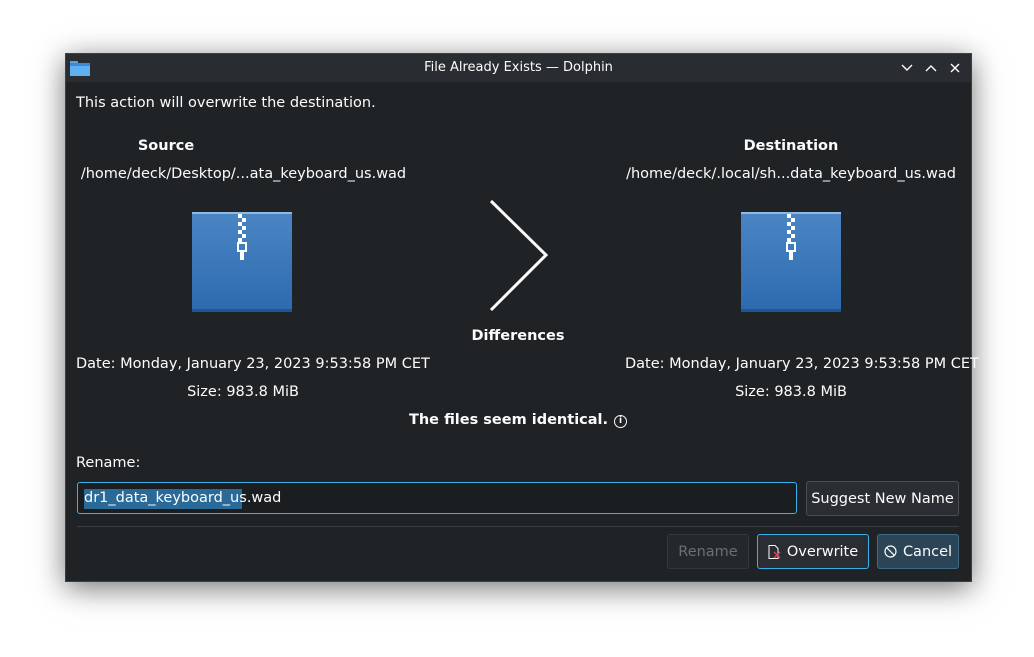 The height and width of the screenshot is (657, 1034). Describe the element at coordinates (774, 551) in the screenshot. I see `document-overwrite-icon` at that location.